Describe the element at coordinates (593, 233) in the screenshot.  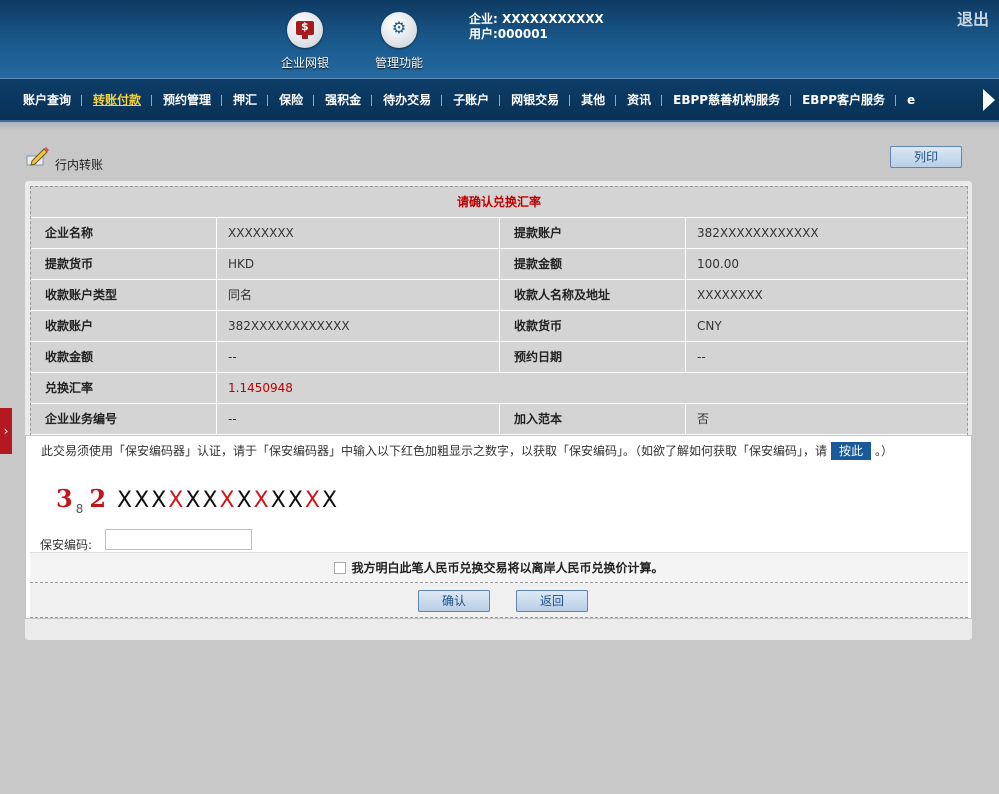
I see `field-label: 提款账户` at that location.